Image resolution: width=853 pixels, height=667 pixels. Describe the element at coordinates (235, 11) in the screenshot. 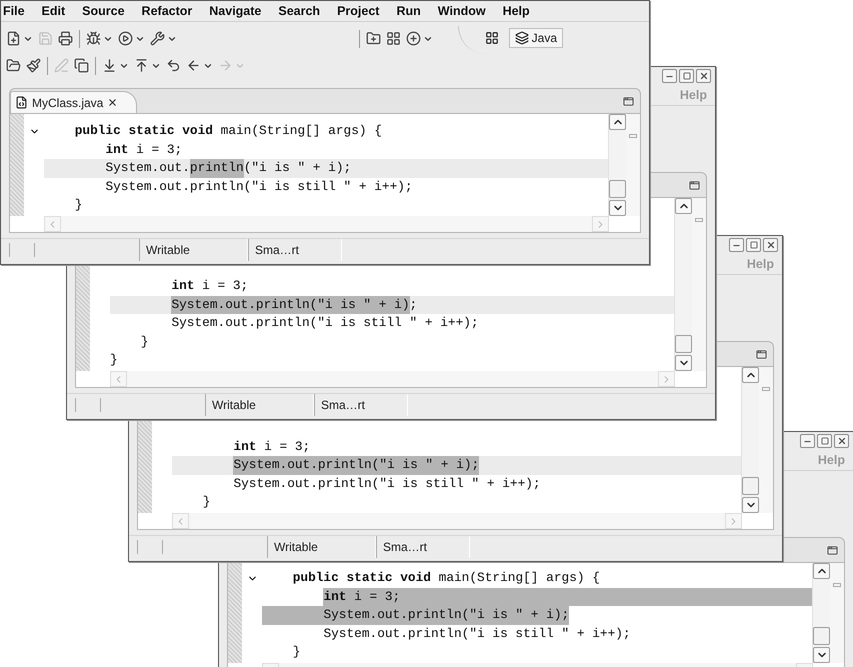

I see `menu-item: Navigate` at that location.